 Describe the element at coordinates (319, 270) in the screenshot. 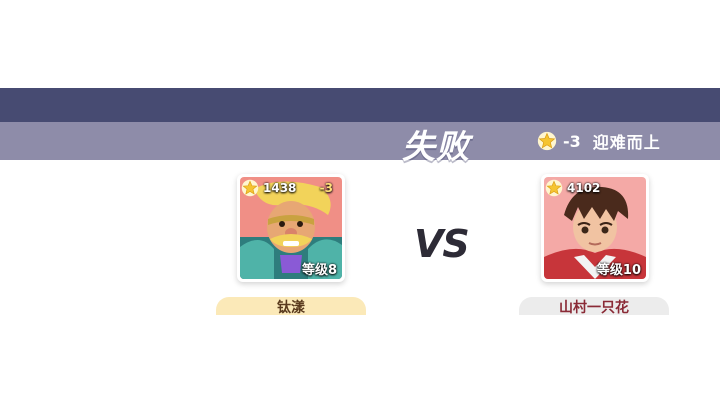

I see `player-level-left: 等级8` at that location.